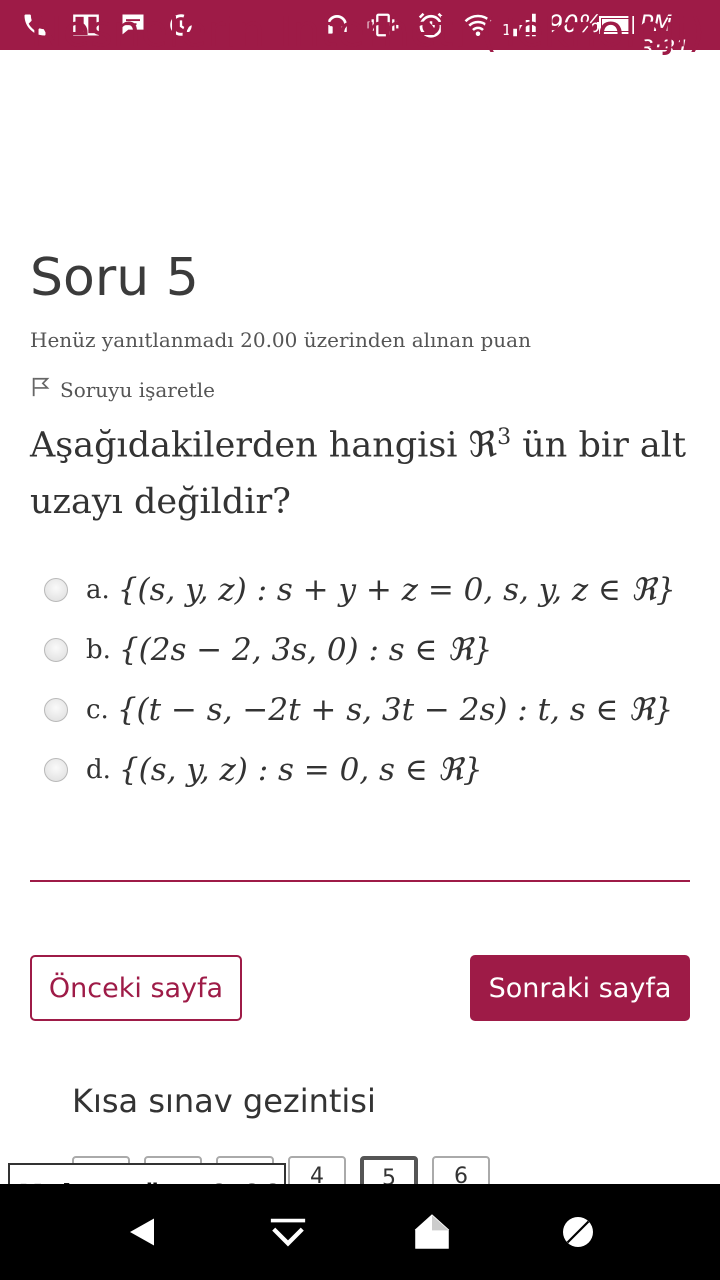 The image size is (720, 1280). I want to click on previous-page-button: Önceki sayfa, so click(136, 988).